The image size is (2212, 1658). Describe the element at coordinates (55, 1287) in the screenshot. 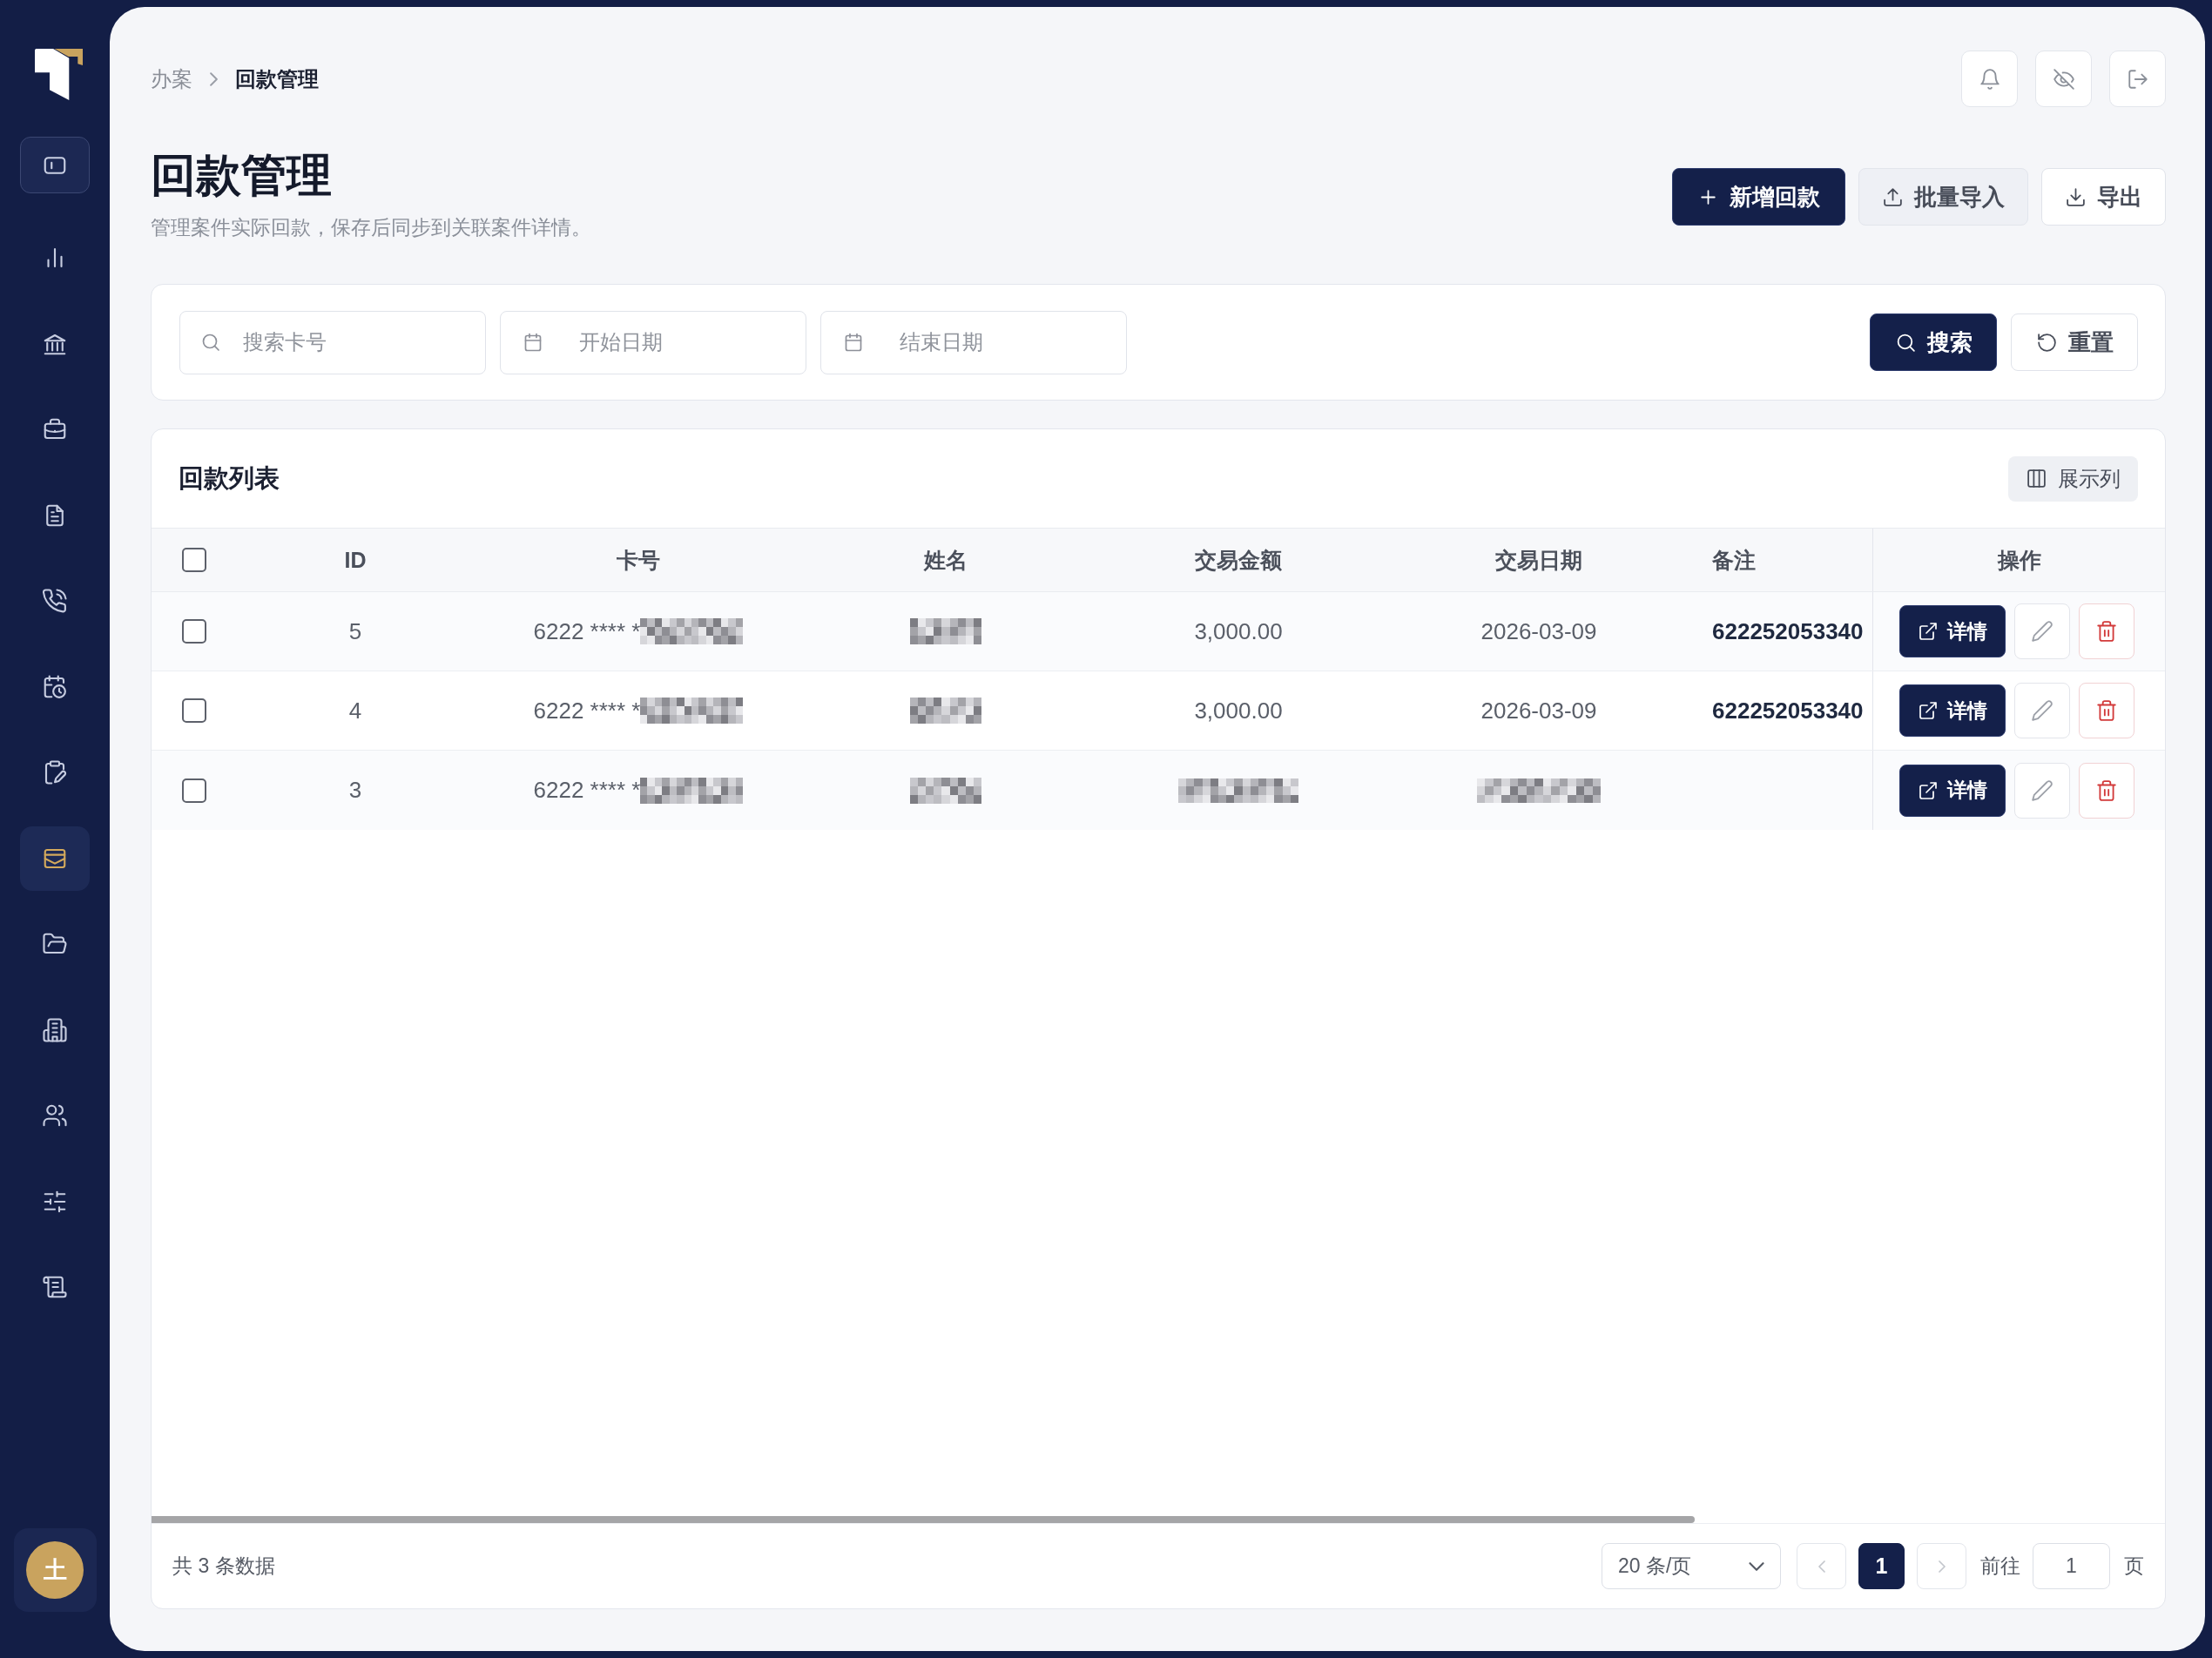

I see `scroll-icon` at that location.